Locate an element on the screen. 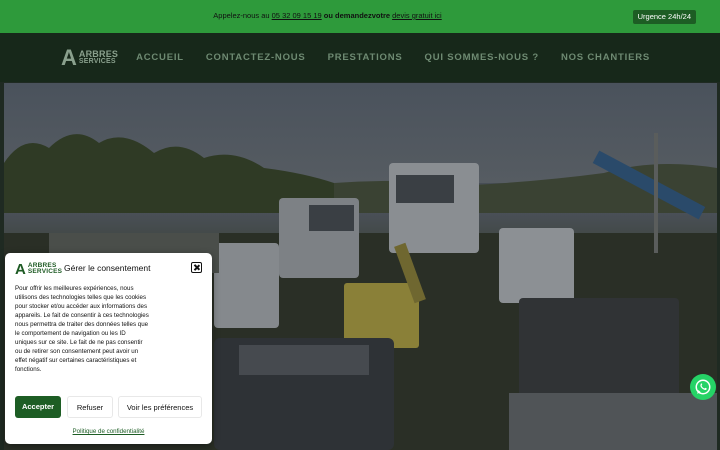 This screenshot has height=450, width=720. accept-button: Accepter is located at coordinates (38, 407).